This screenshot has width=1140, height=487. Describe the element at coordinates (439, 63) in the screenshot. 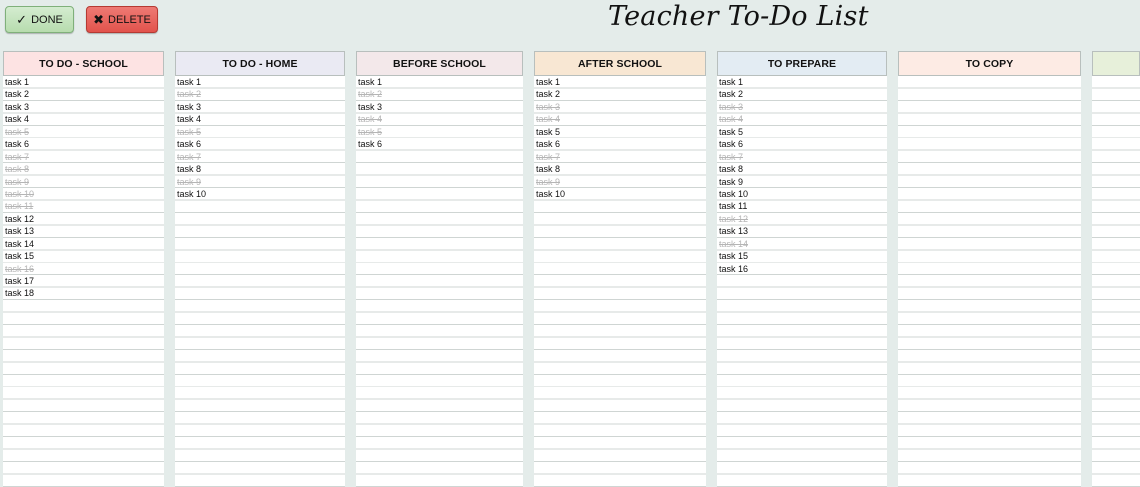

I see `column-header: BEFORE SCHOOL` at that location.